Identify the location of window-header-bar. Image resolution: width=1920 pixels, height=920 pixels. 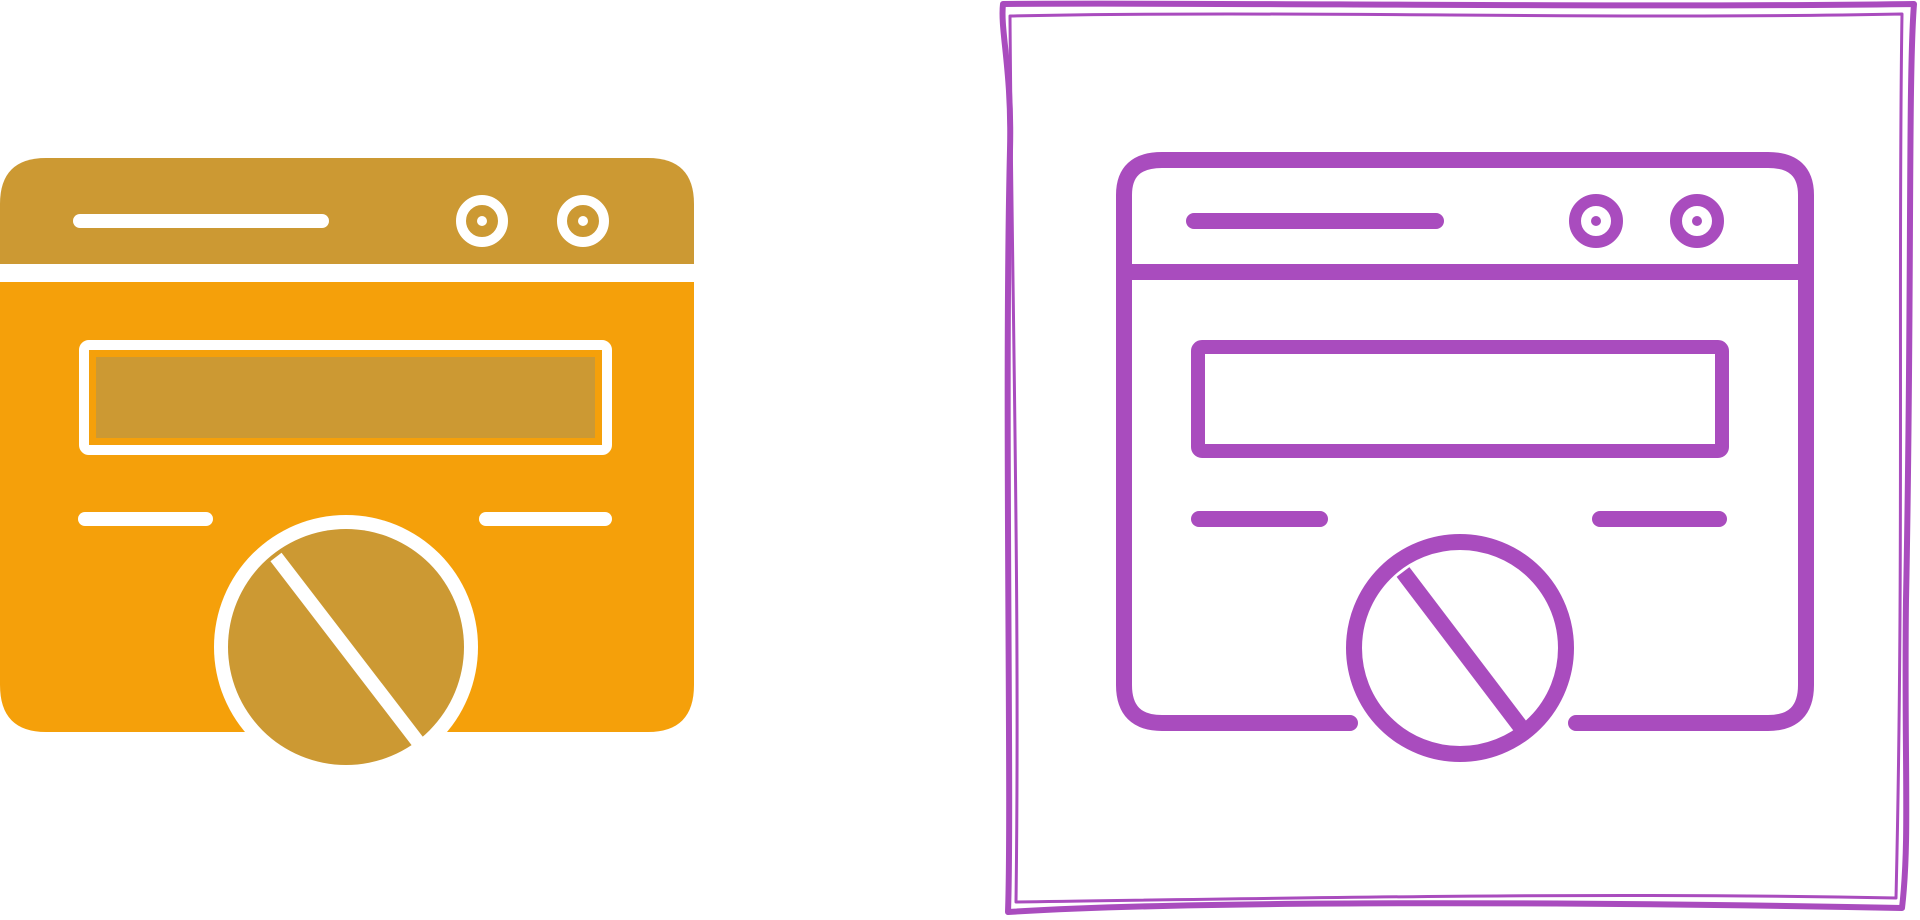
(347, 211).